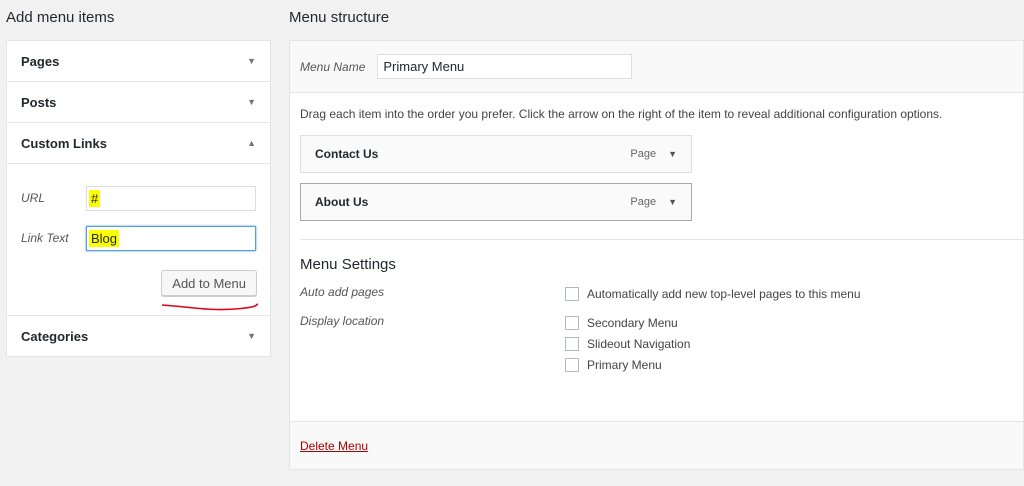  I want to click on primary-menu-checkbox, so click(572, 364).